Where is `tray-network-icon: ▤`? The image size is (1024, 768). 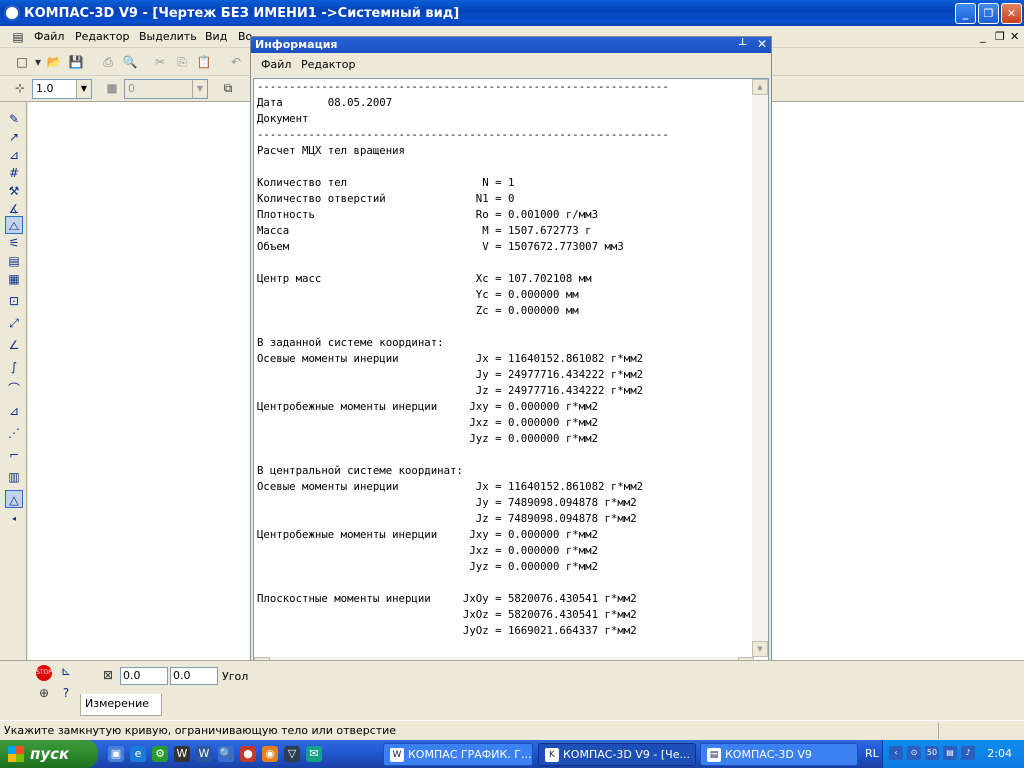 tray-network-icon: ▤ is located at coordinates (950, 753).